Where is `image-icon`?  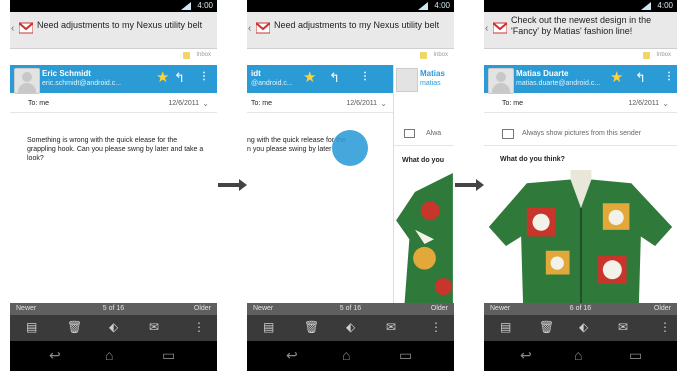 image-icon is located at coordinates (508, 134).